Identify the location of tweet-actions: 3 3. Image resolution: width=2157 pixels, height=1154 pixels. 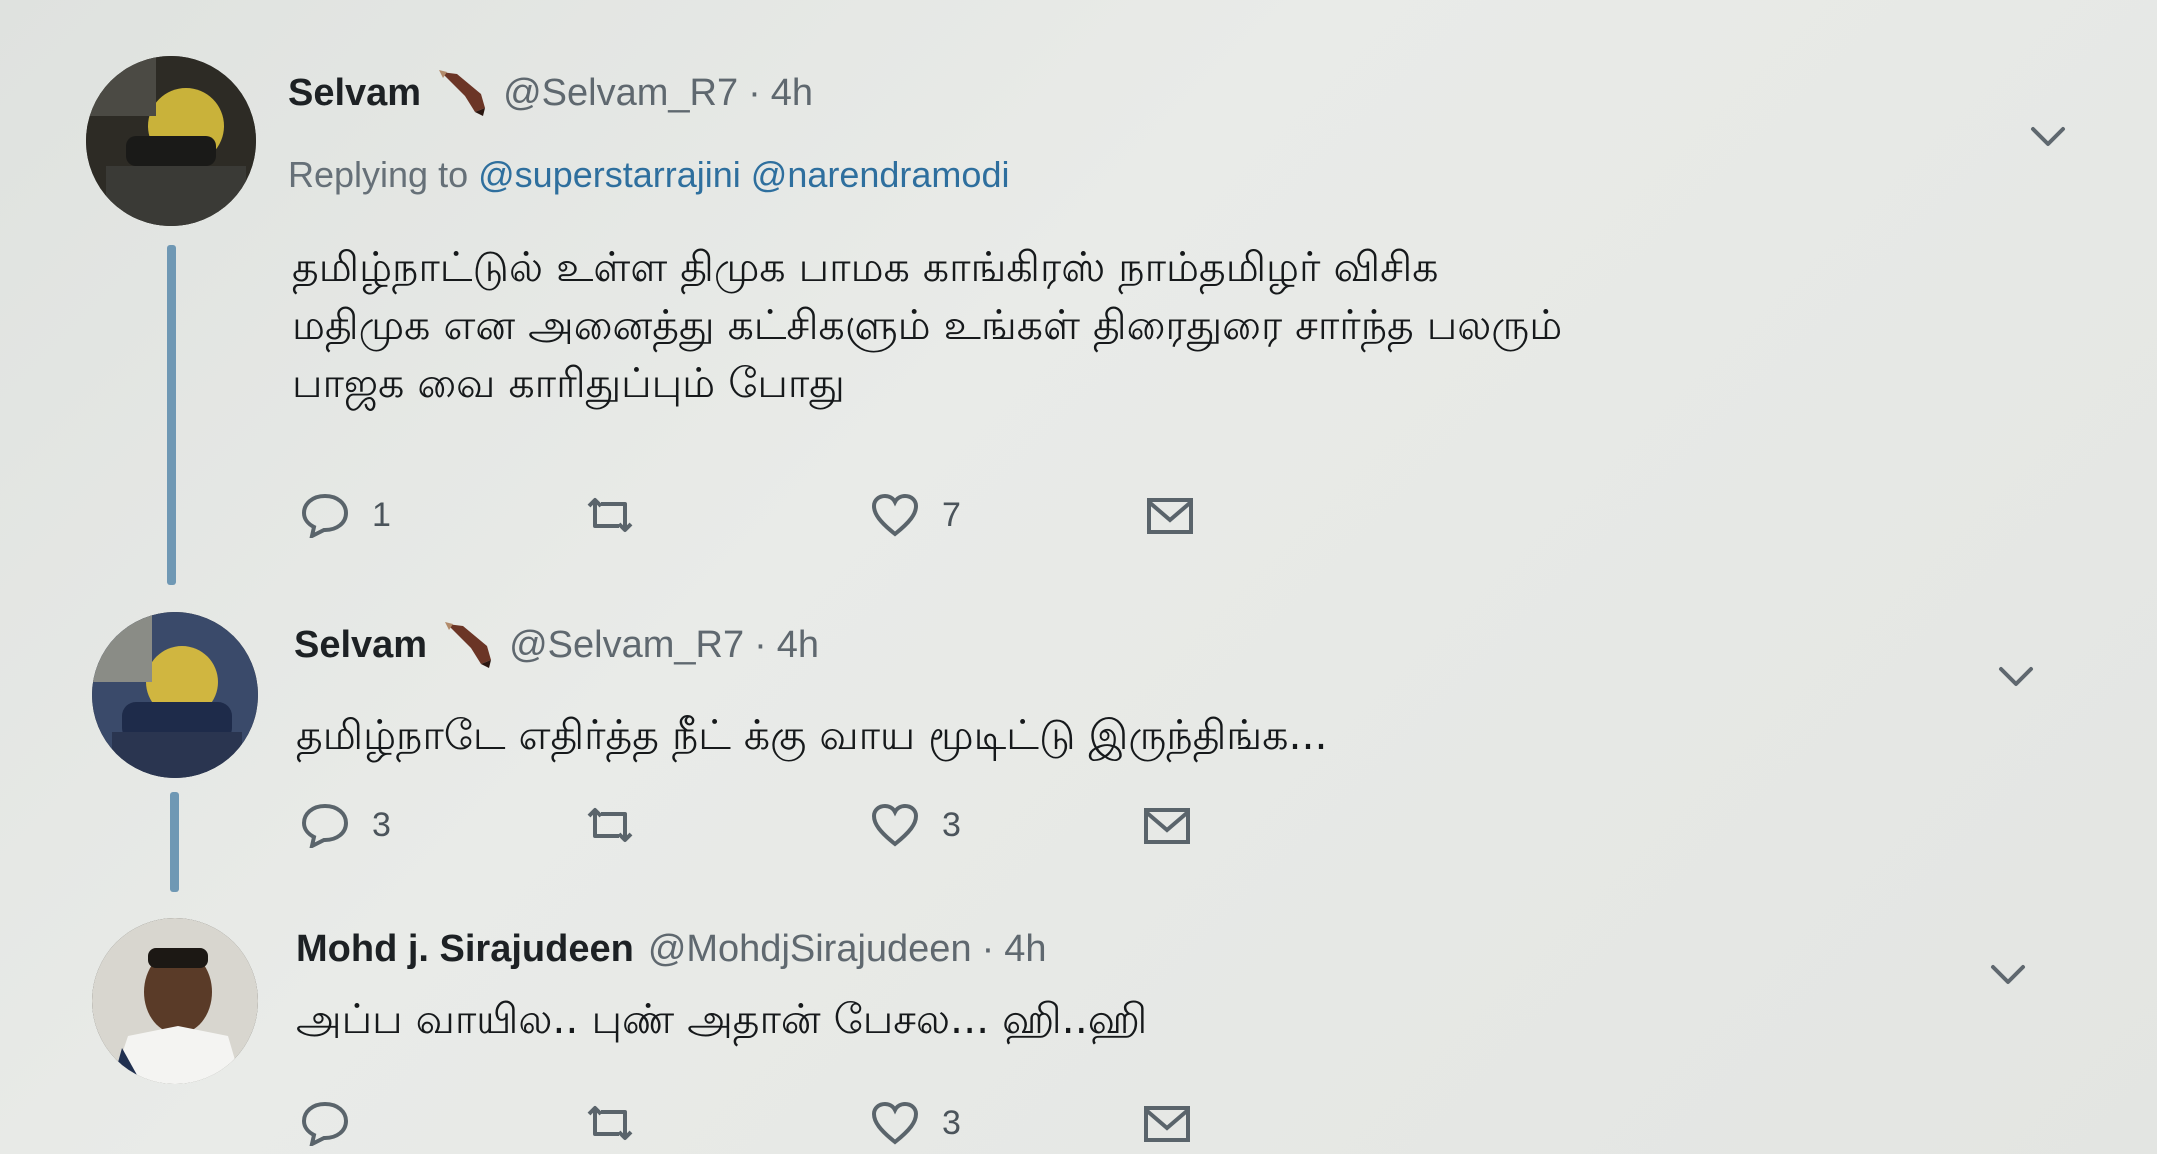
(800, 825).